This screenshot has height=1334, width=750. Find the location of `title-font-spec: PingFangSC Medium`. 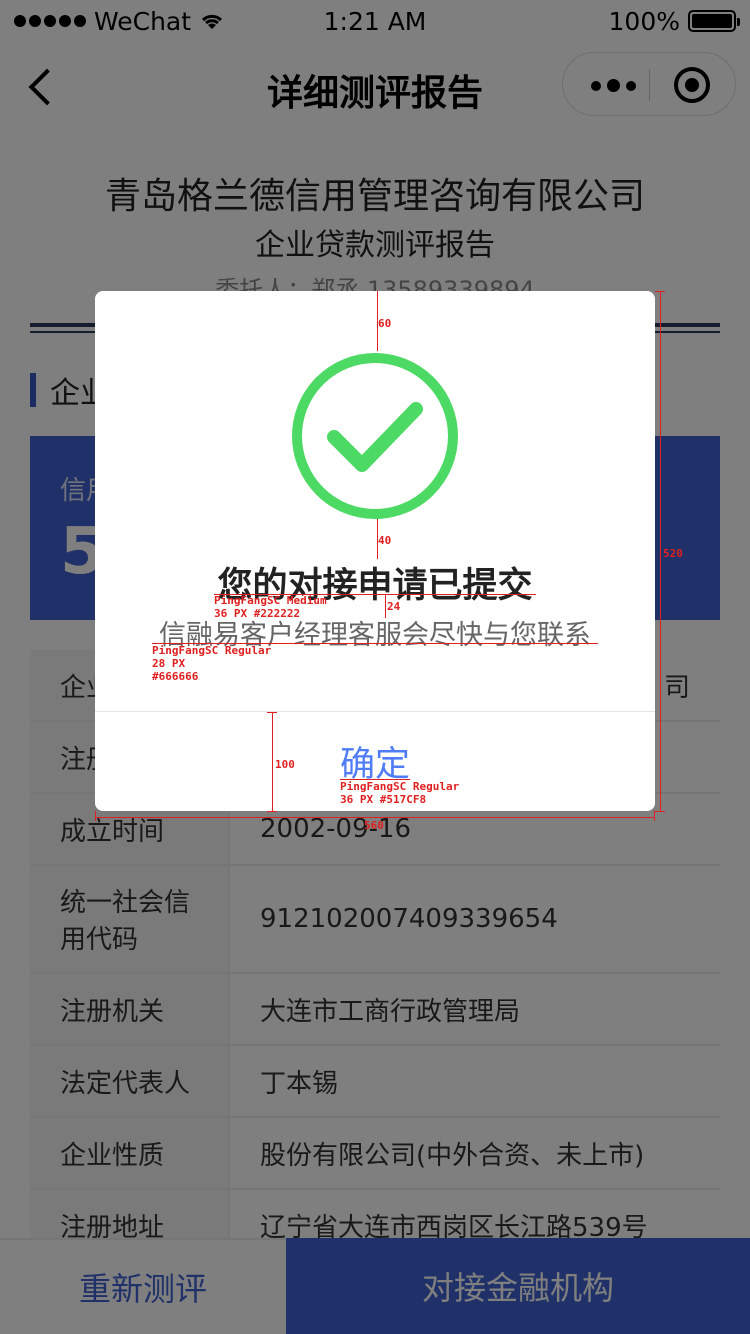

title-font-spec: PingFangSC Medium is located at coordinates (270, 600).